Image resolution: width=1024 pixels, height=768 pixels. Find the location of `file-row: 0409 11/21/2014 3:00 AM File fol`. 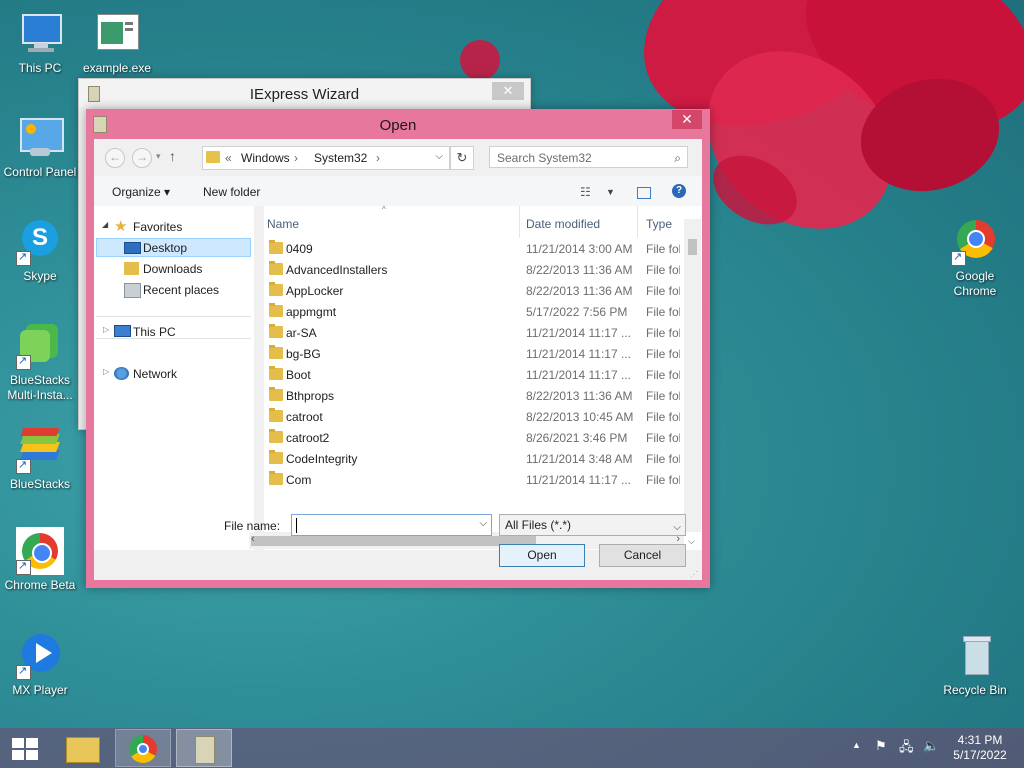

file-row: 0409 11/21/2014 3:00 AM File fol is located at coordinates (474, 248).